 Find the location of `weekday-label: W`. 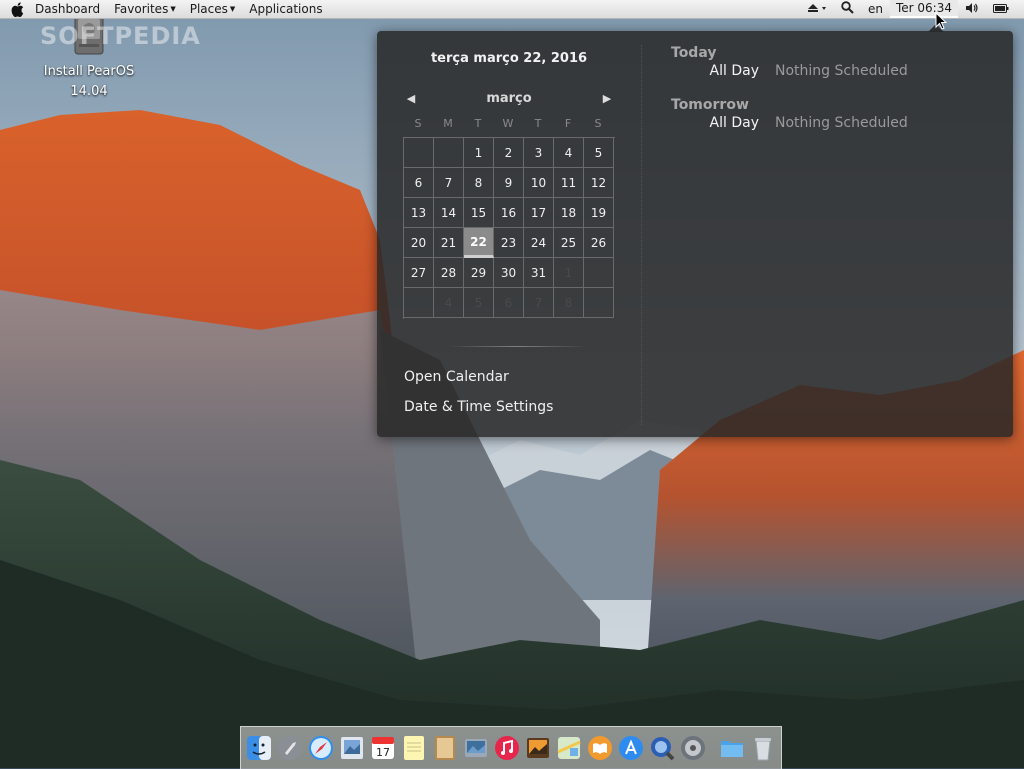

weekday-label: W is located at coordinates (508, 123).